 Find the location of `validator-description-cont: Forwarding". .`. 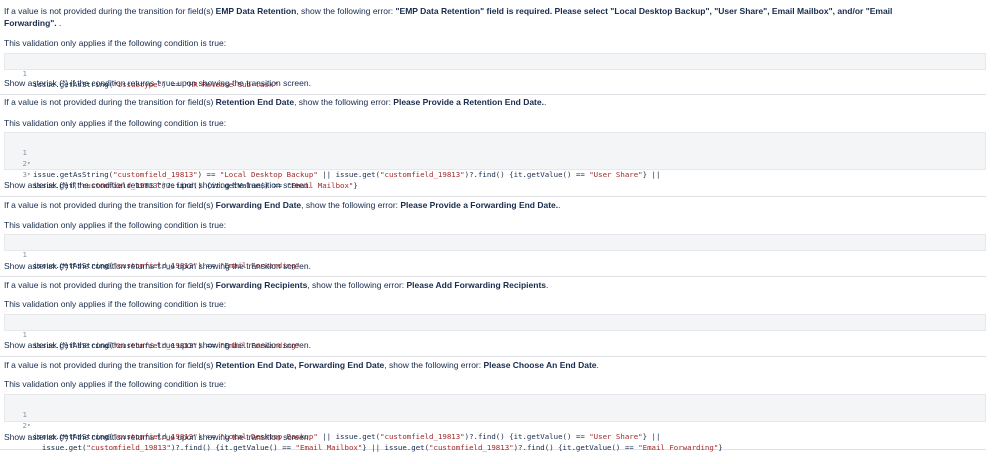

validator-description-cont: Forwarding". . is located at coordinates (32, 23).